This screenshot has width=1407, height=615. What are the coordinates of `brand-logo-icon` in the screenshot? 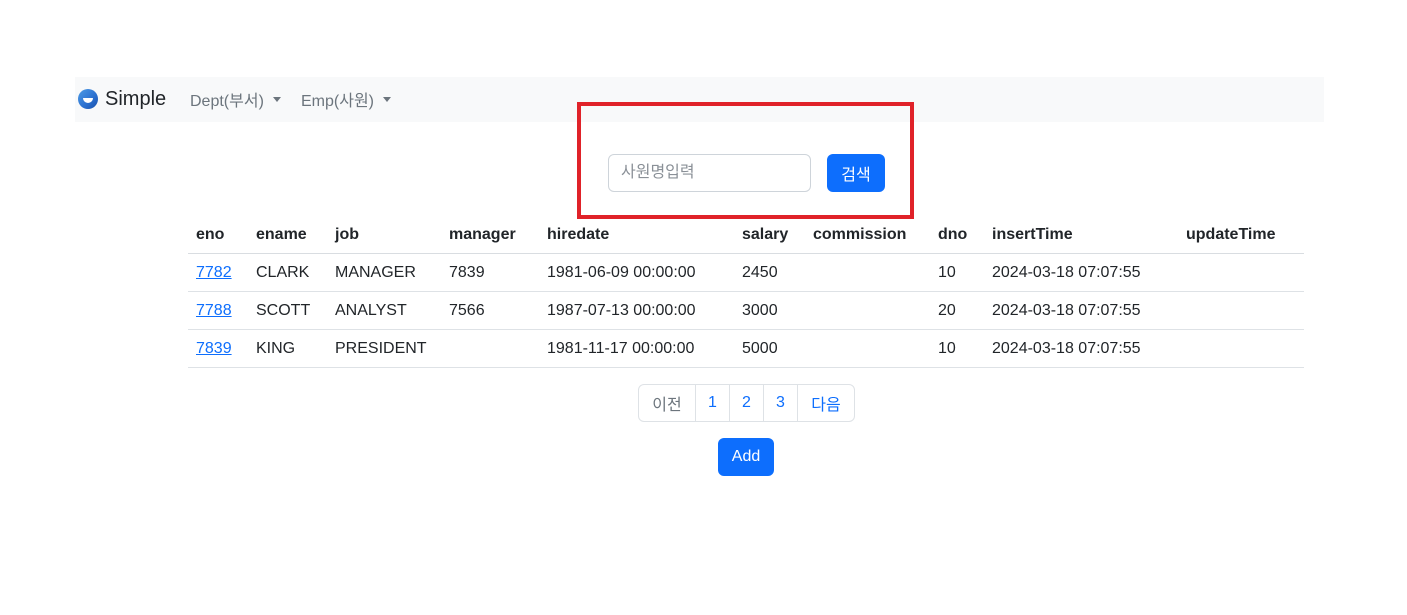 It's located at (88, 99).